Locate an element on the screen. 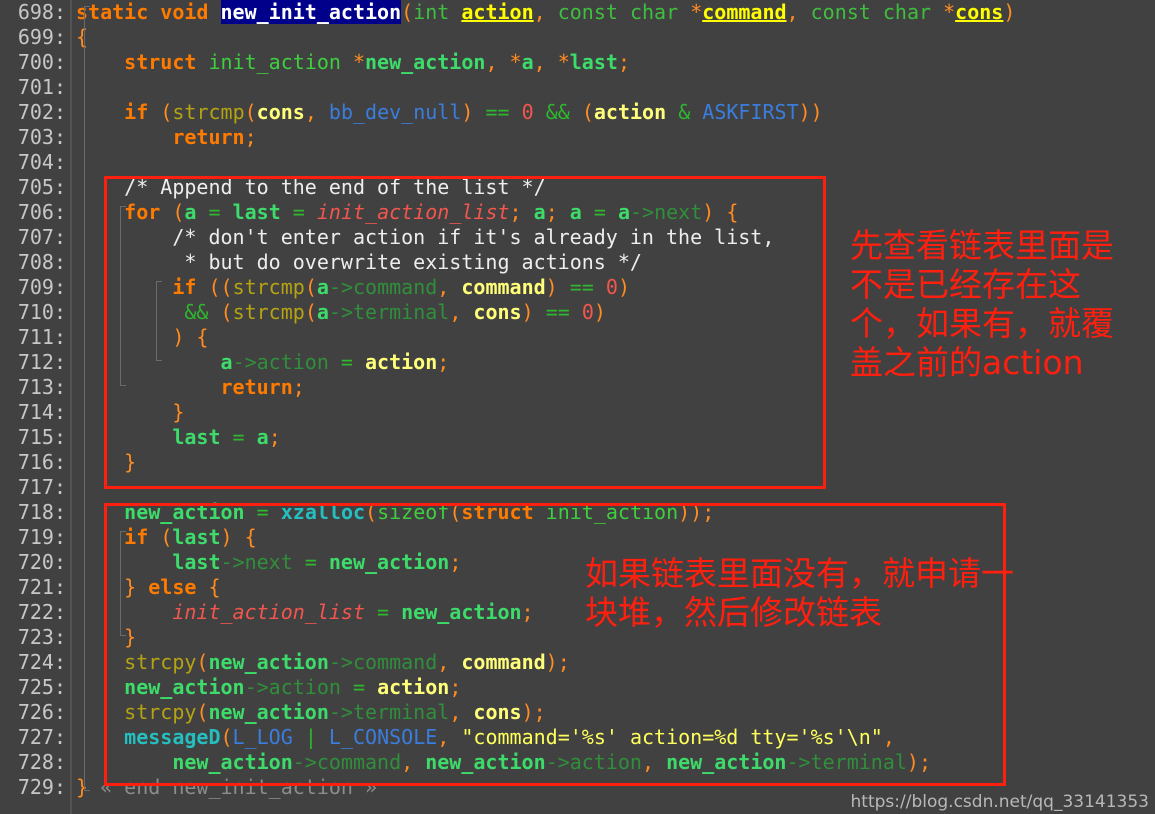 This screenshot has width=1155, height=814. fold-tick-for-bottom is located at coordinates (123, 385).